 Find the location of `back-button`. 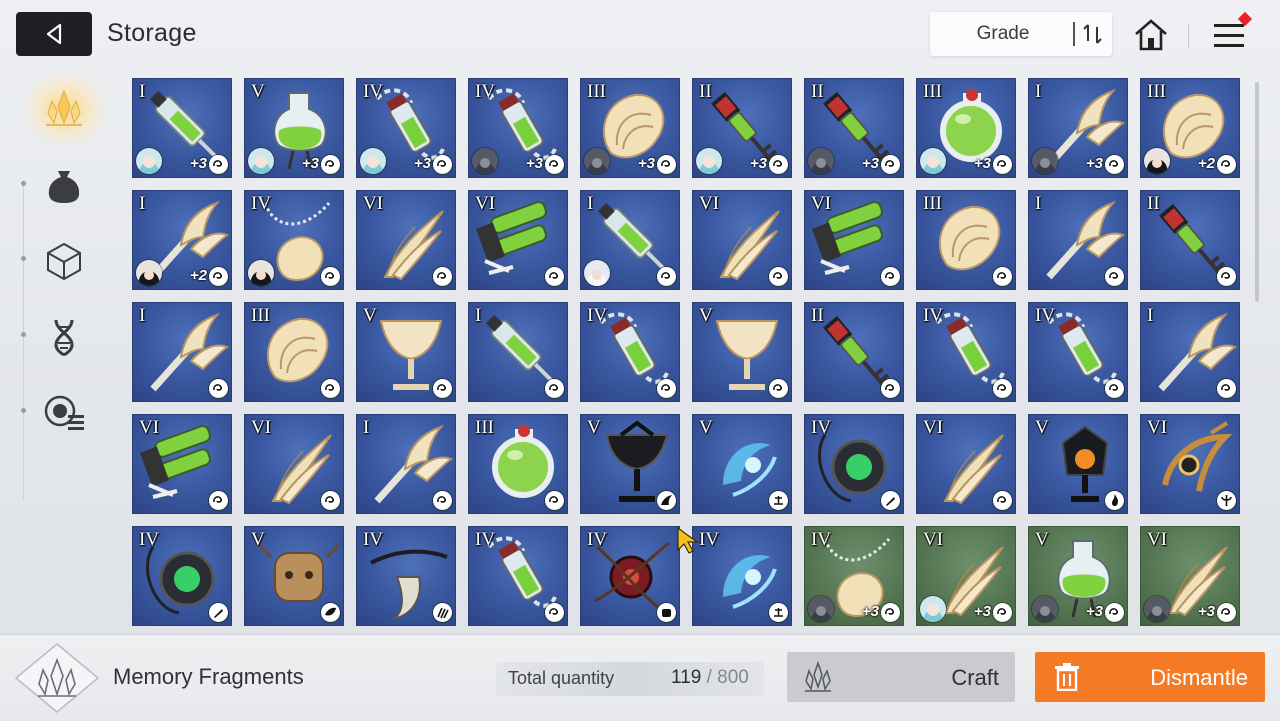

back-button is located at coordinates (54, 34).